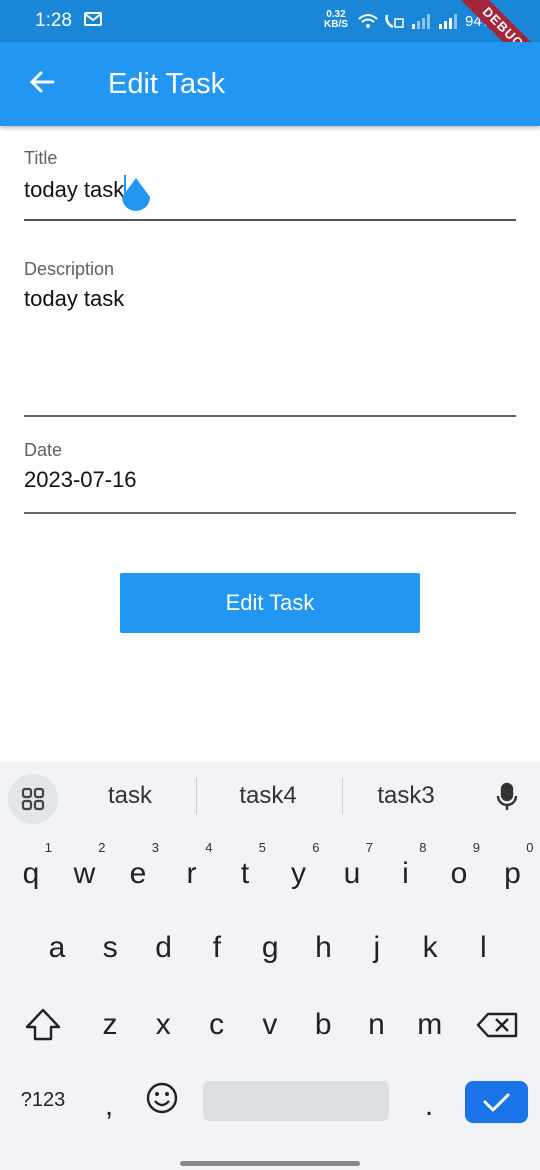  Describe the element at coordinates (163, 1025) in the screenshot. I see `key-x: x` at that location.